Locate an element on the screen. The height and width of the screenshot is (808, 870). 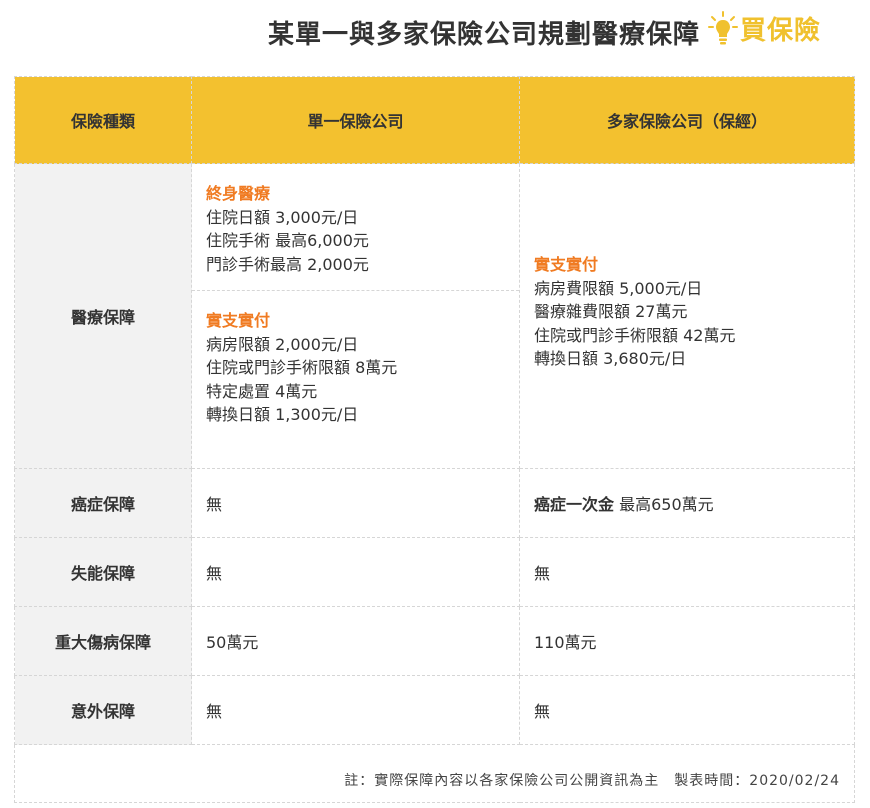
cell-disability-multi: 無 is located at coordinates (687, 572).